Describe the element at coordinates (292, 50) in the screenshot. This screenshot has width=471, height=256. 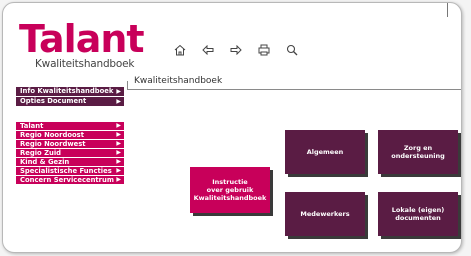
I see `search-icon` at that location.